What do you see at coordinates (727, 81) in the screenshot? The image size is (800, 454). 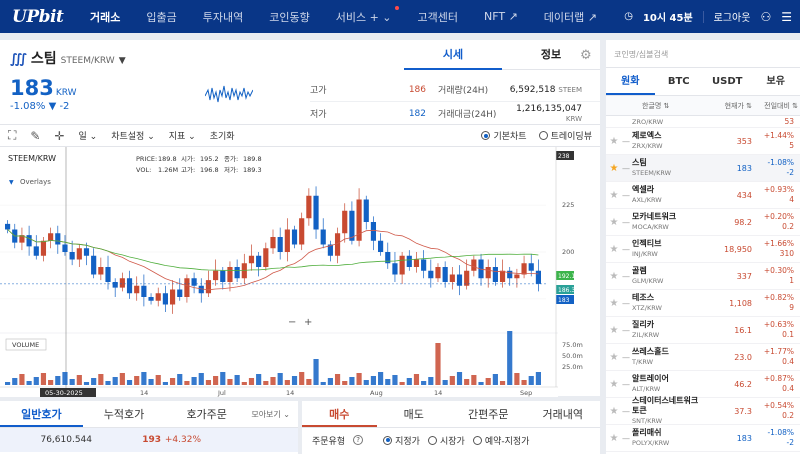 I see `tab-usdt: USDT` at bounding box center [727, 81].